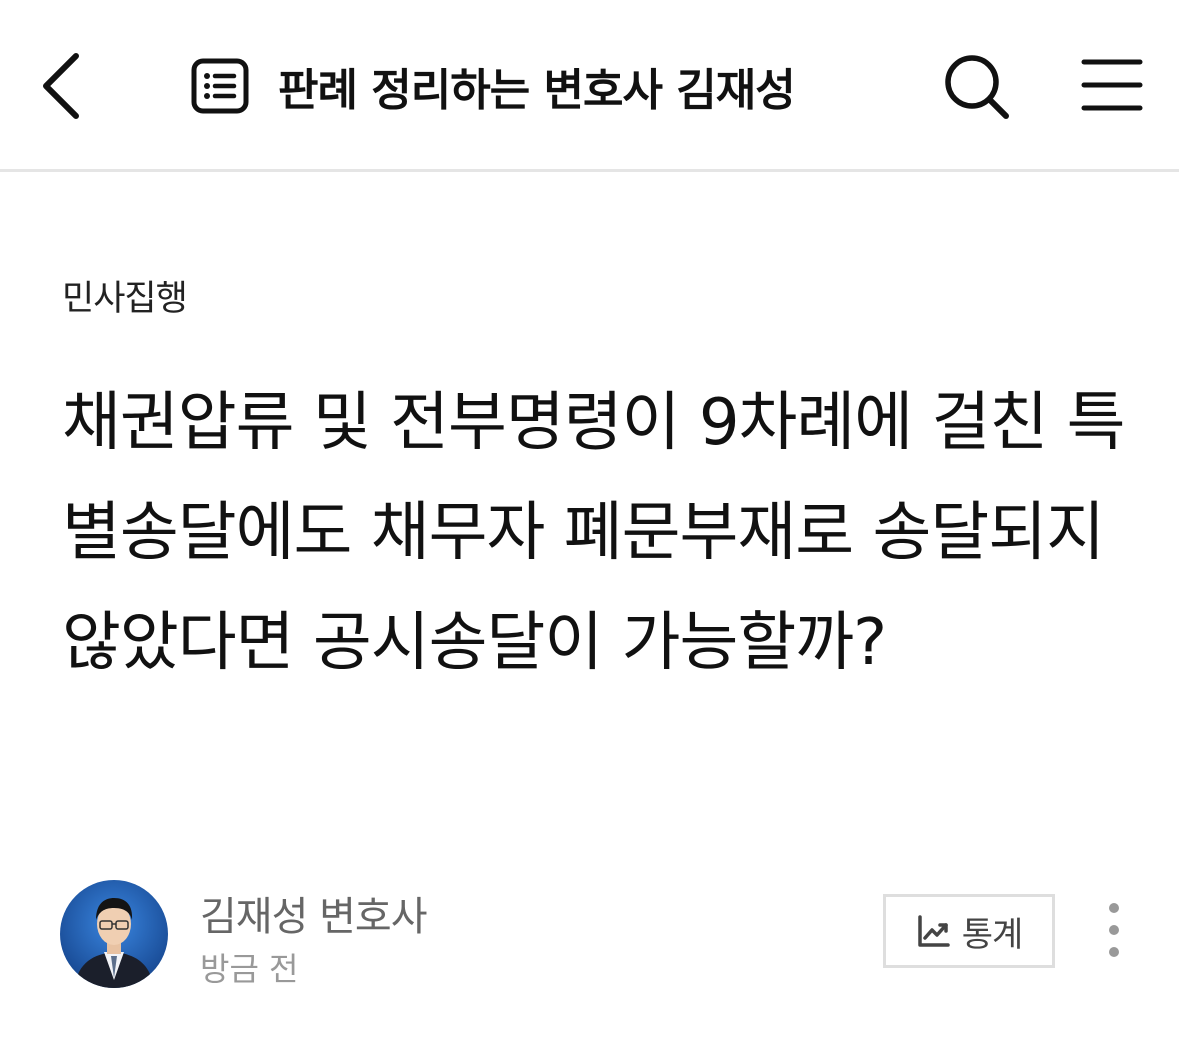 The image size is (1179, 1064). What do you see at coordinates (125, 295) in the screenshot?
I see `post-category: 민사집행` at bounding box center [125, 295].